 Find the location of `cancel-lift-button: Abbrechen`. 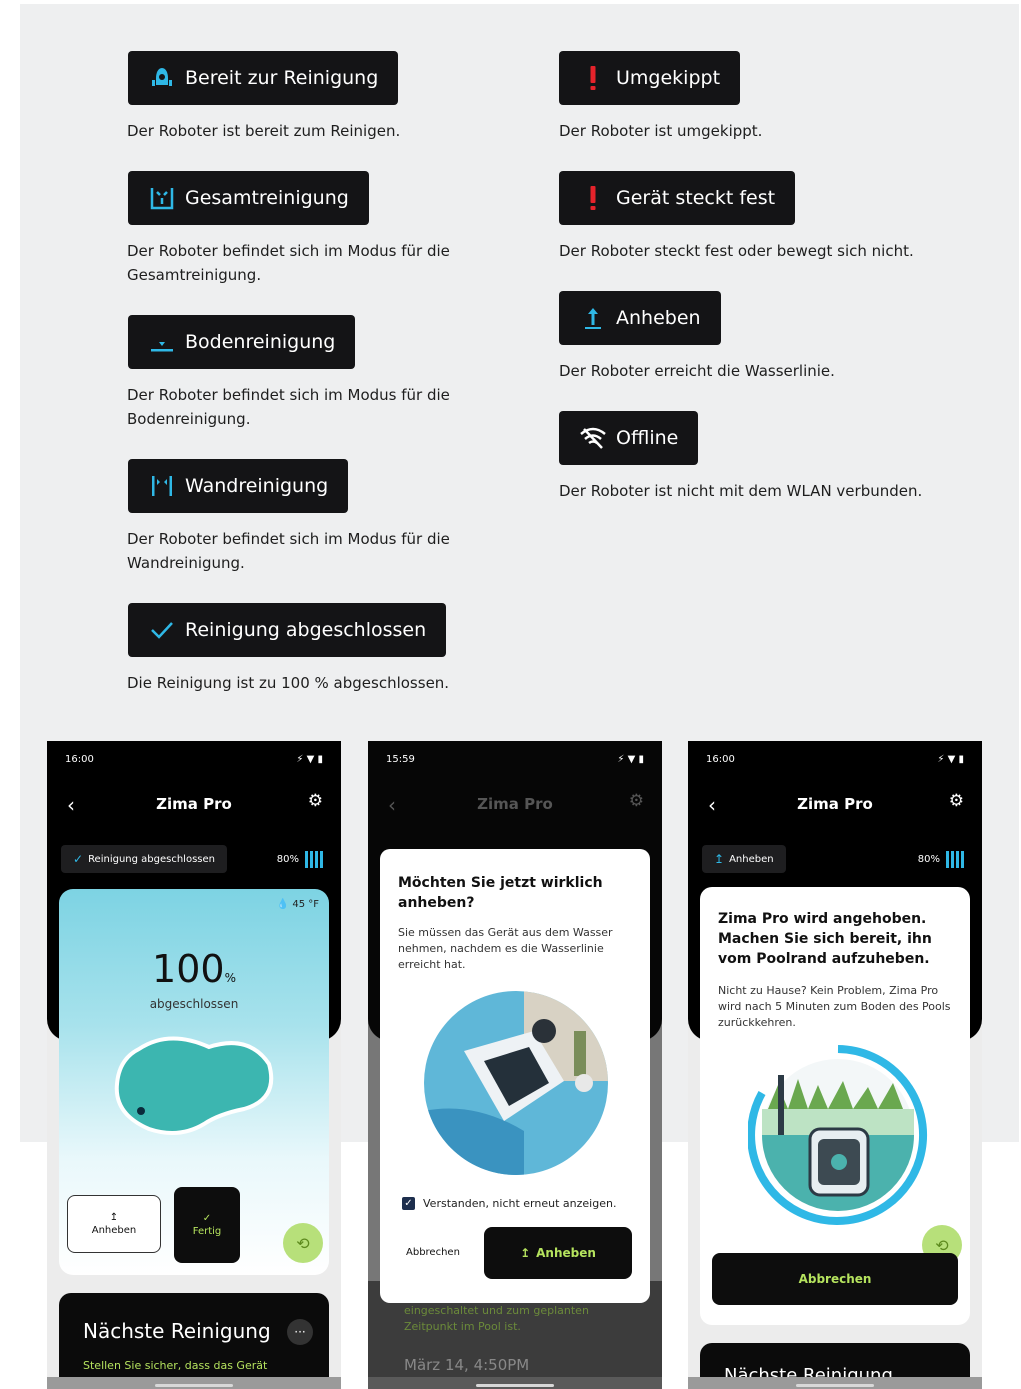

cancel-lift-button: Abbrechen is located at coordinates (835, 1279).